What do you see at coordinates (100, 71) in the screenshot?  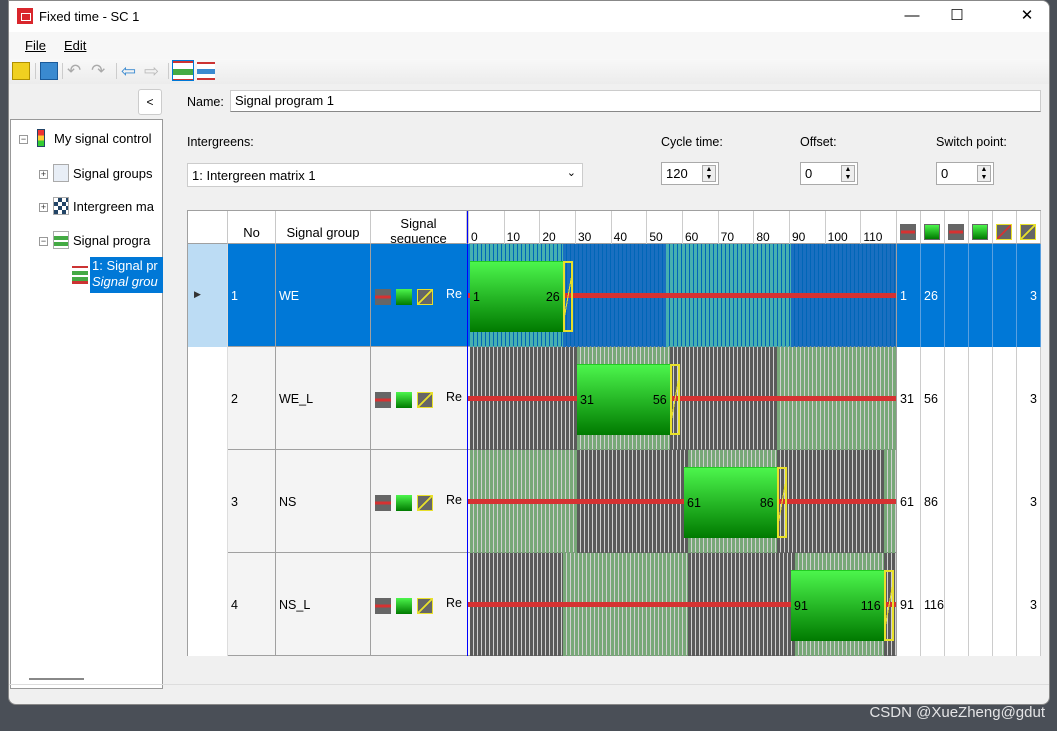 I see `redo-icon: ↷` at bounding box center [100, 71].